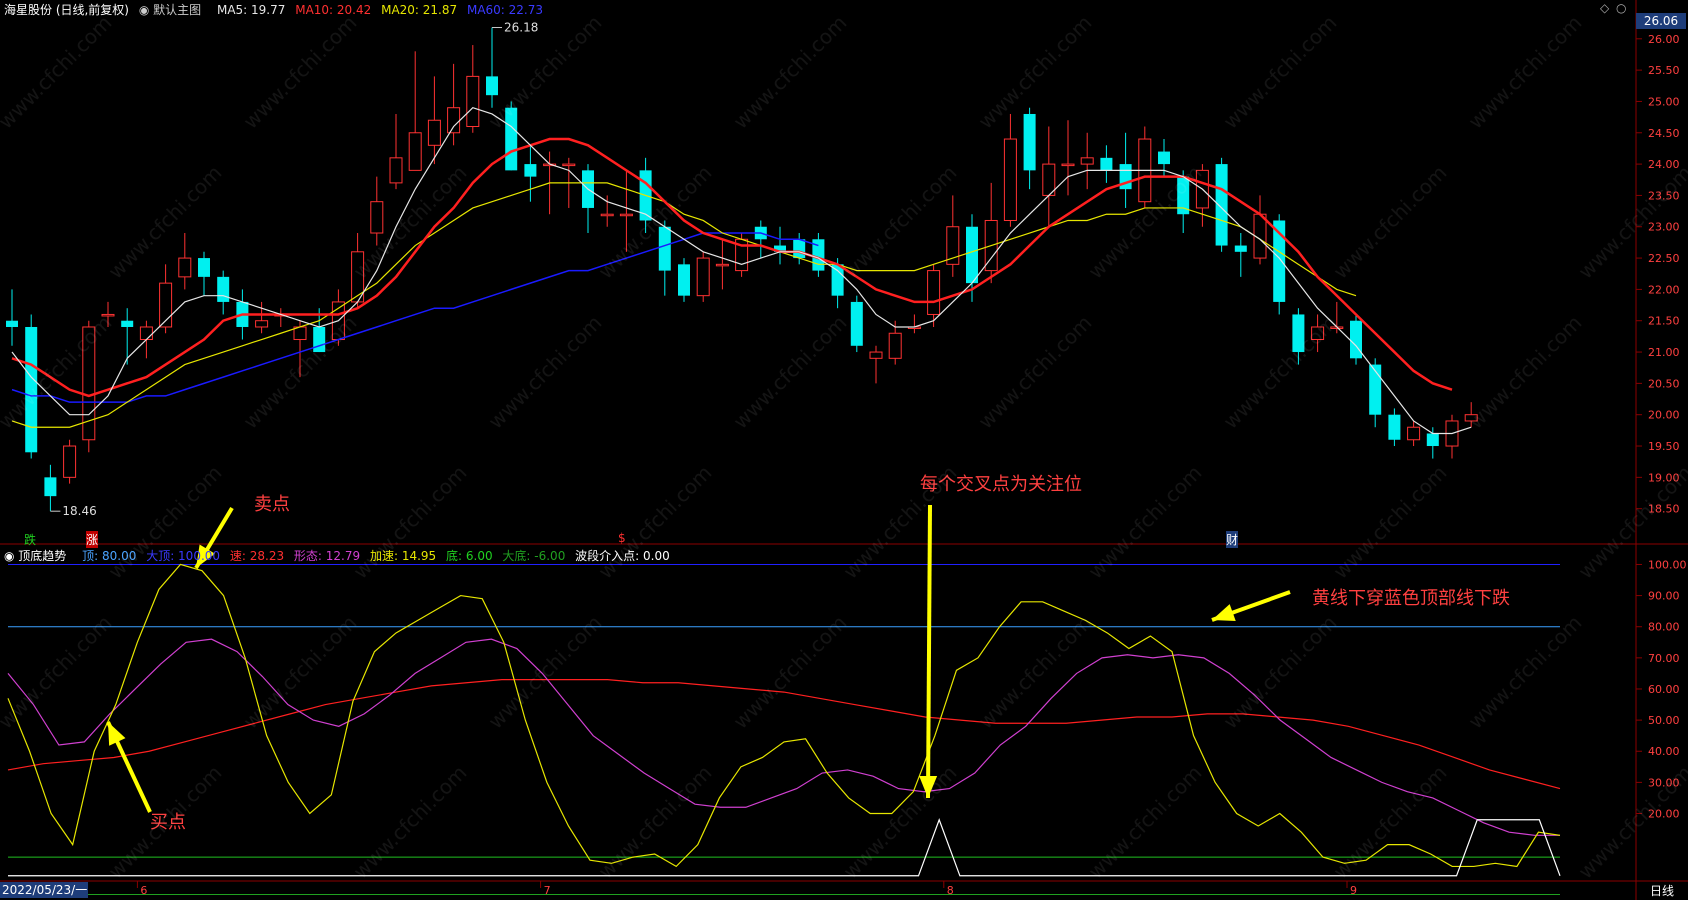 The image size is (1688, 900). What do you see at coordinates (1662, 890) in the screenshot?
I see `period-label: 日线` at bounding box center [1662, 890].